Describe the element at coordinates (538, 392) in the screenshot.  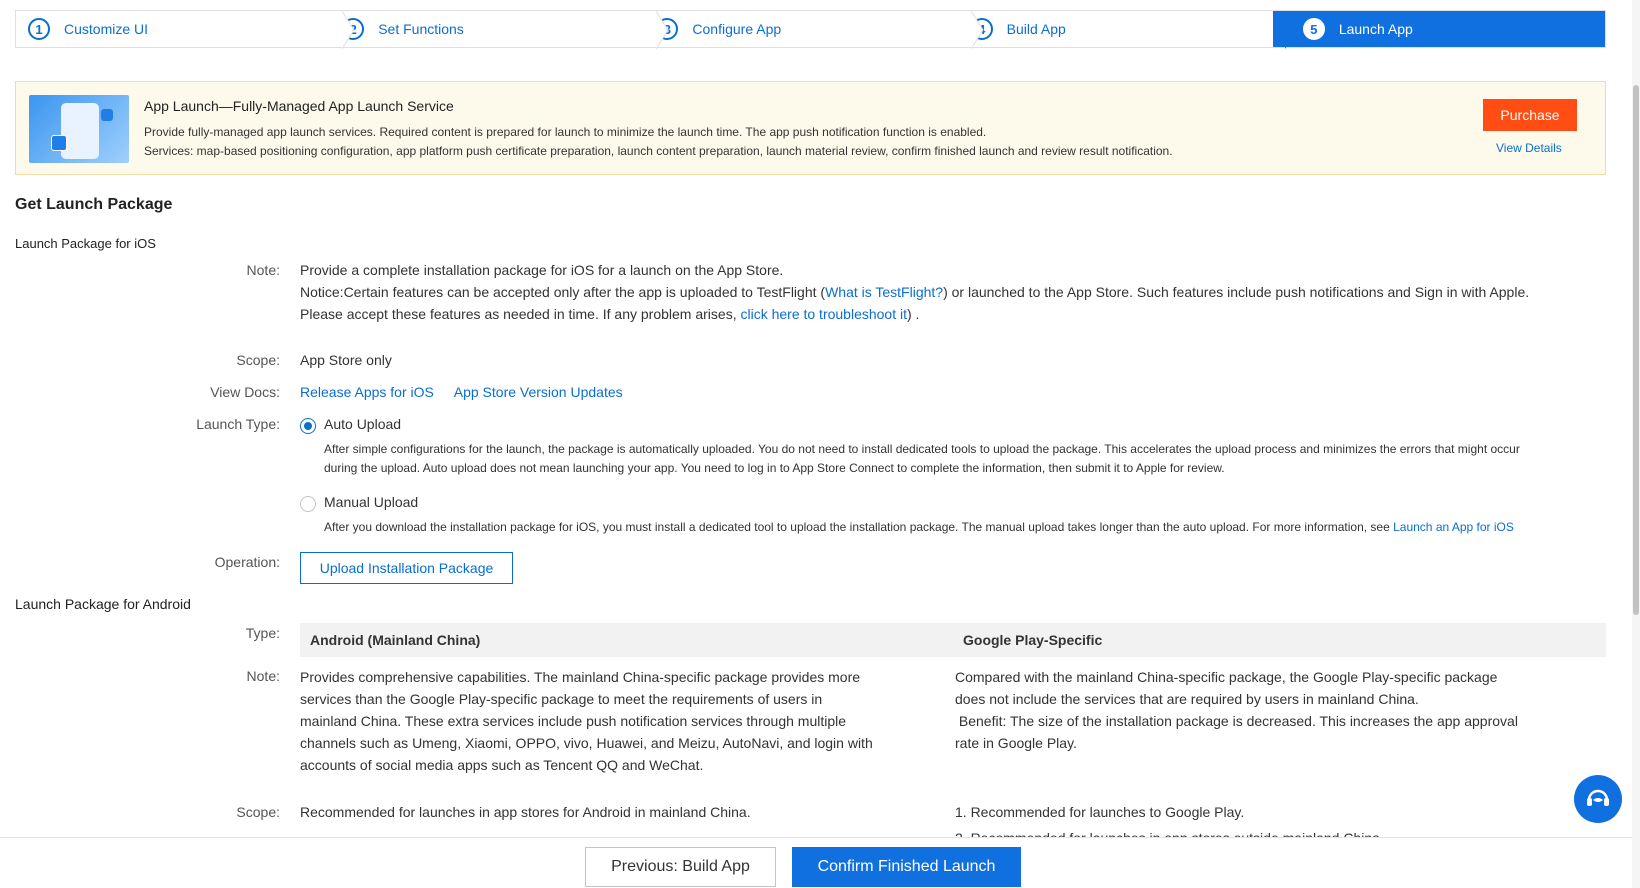
I see `app-store-version-updates-link: App Store Version Updates` at that location.